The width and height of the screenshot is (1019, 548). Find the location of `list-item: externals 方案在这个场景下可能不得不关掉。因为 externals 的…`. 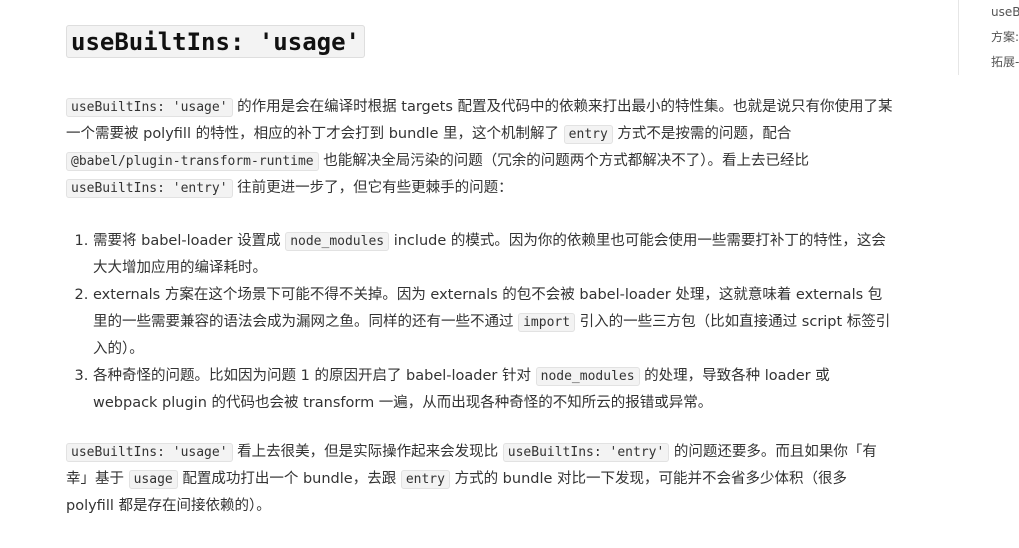

list-item: externals 方案在这个场景下可能不得不关掉。因为 externals 的… is located at coordinates (493, 322).